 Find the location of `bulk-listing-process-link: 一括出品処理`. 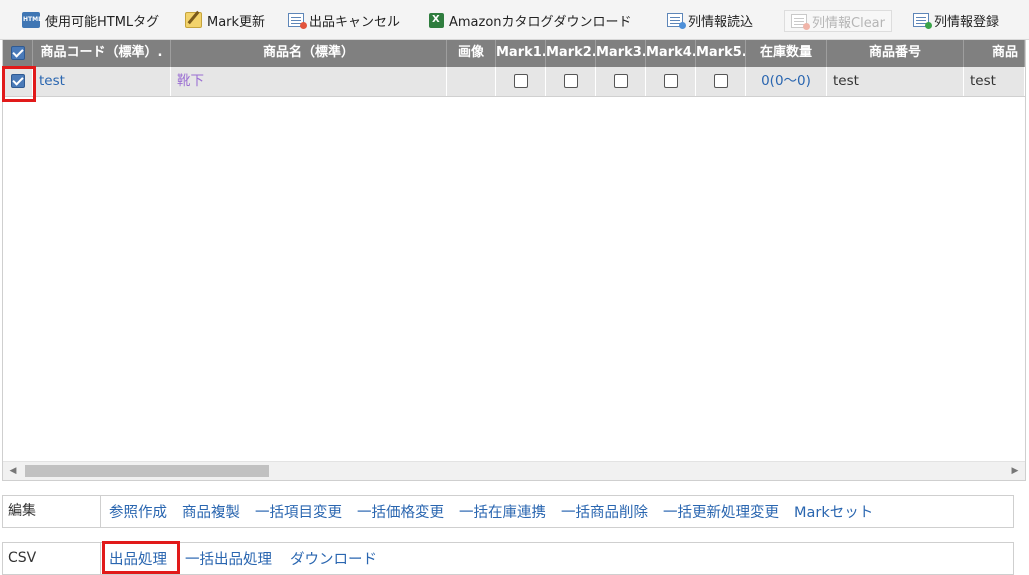

bulk-listing-process-link: 一括出品処理 is located at coordinates (228, 558).